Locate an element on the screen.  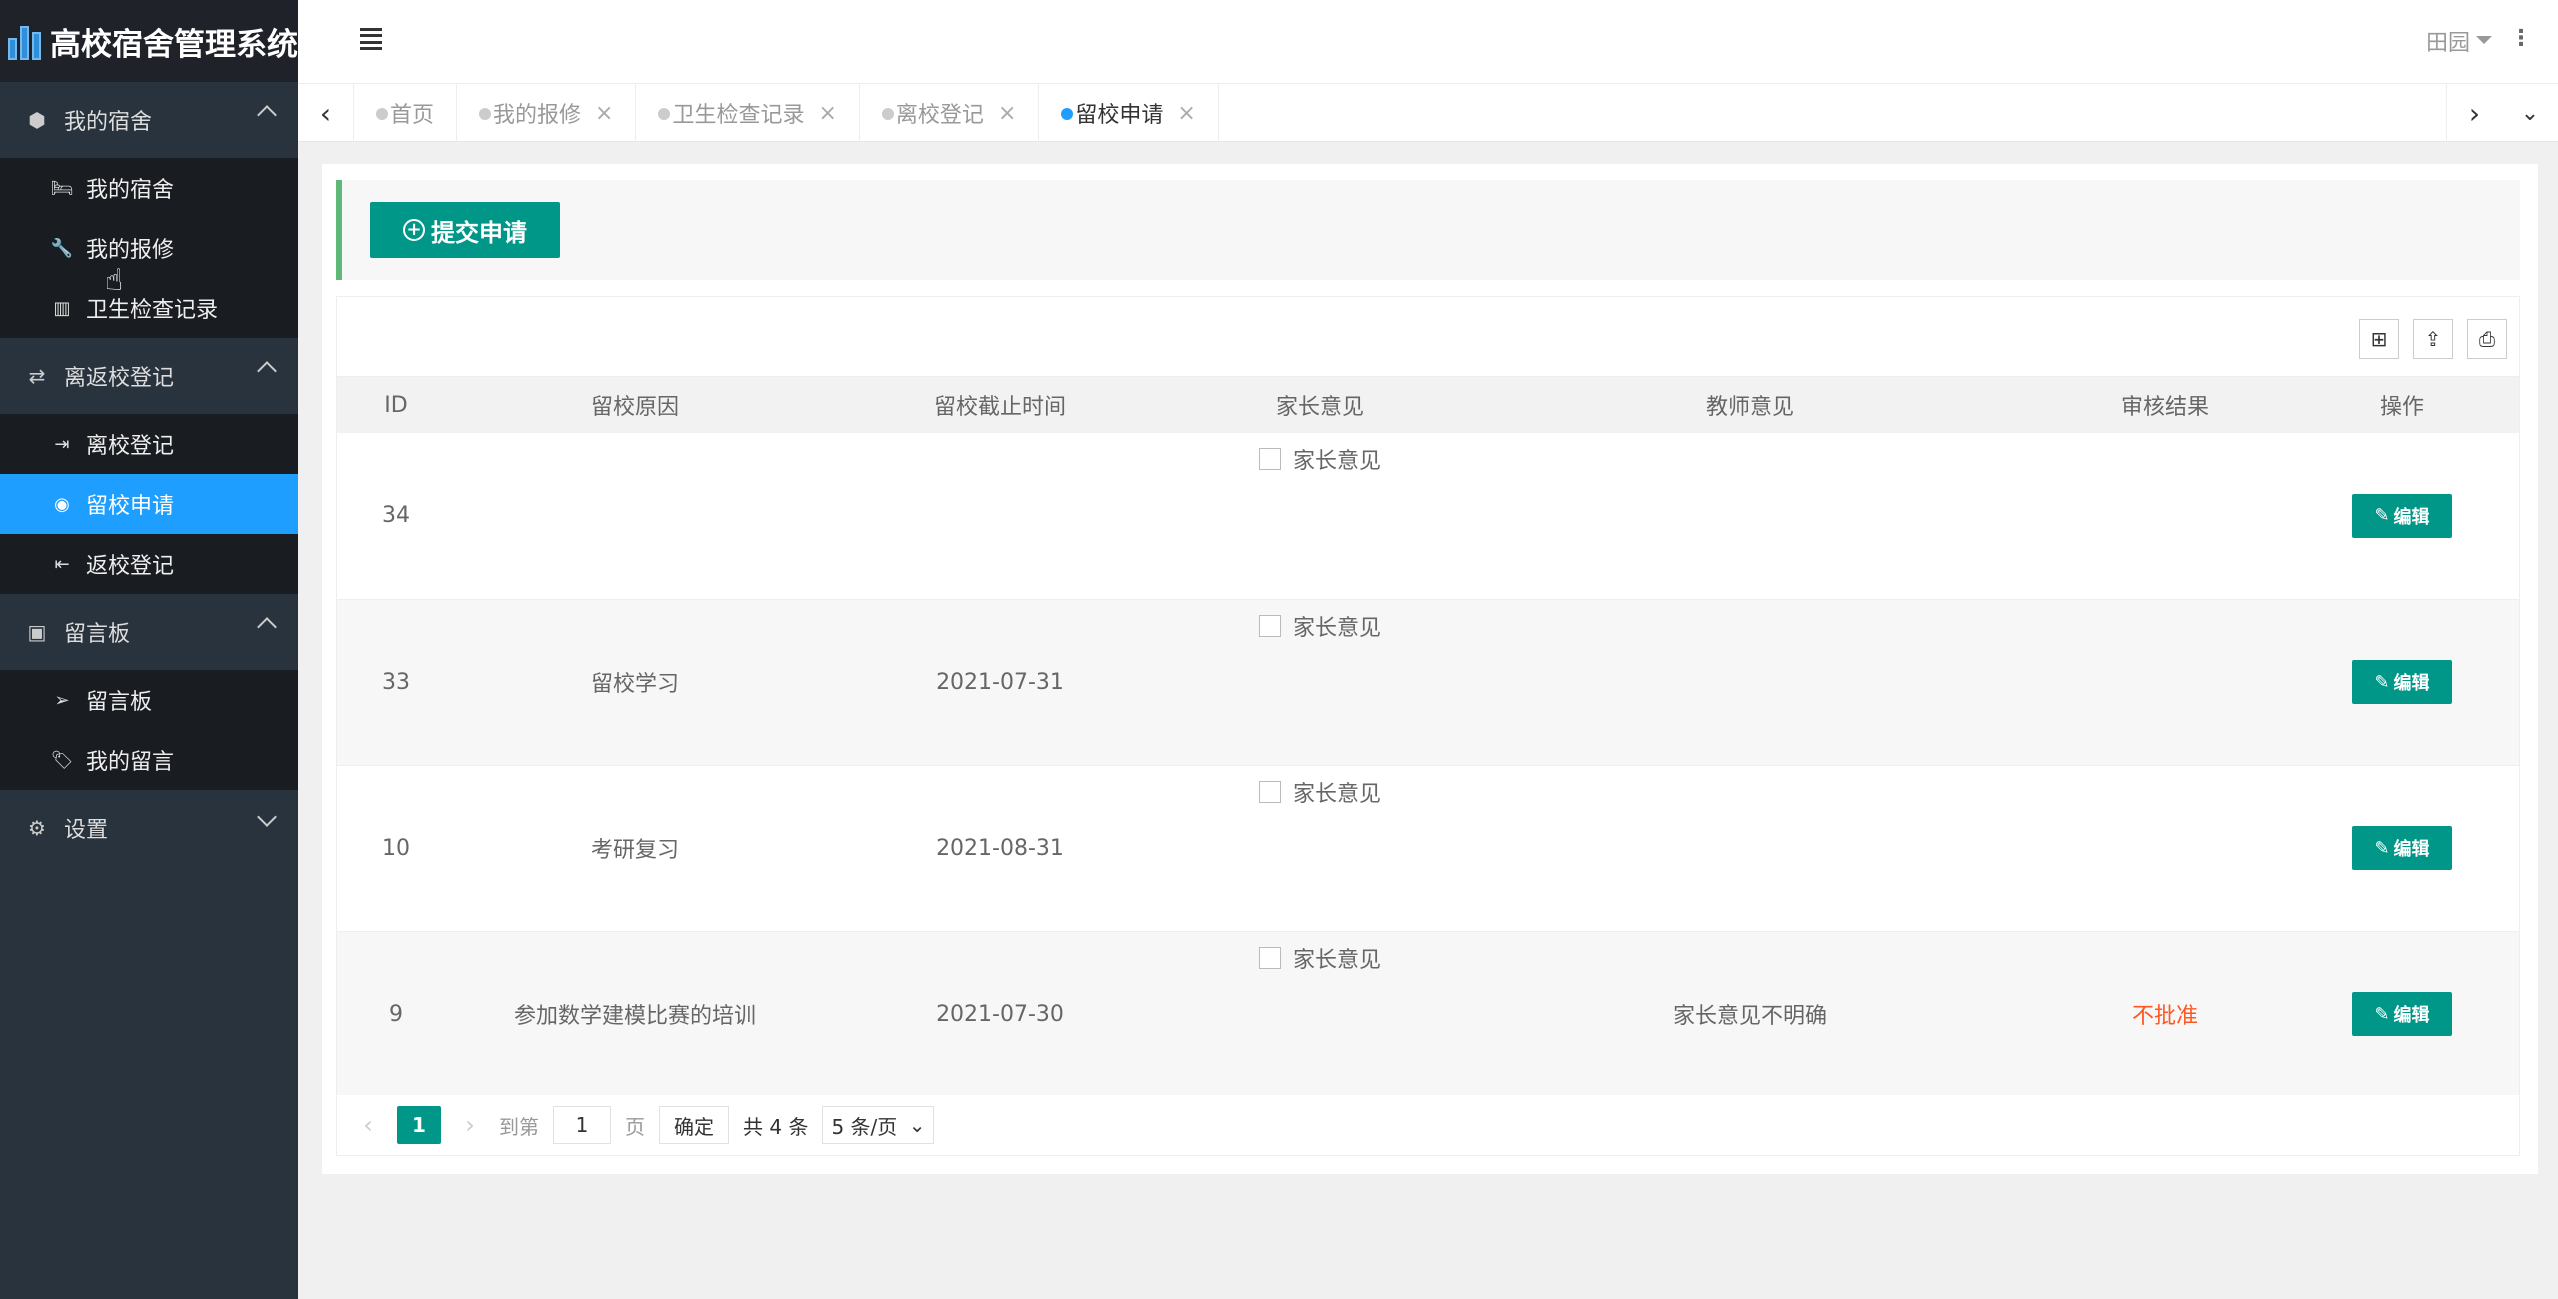
paper-plane-icon: ➢ is located at coordinates (62, 700).